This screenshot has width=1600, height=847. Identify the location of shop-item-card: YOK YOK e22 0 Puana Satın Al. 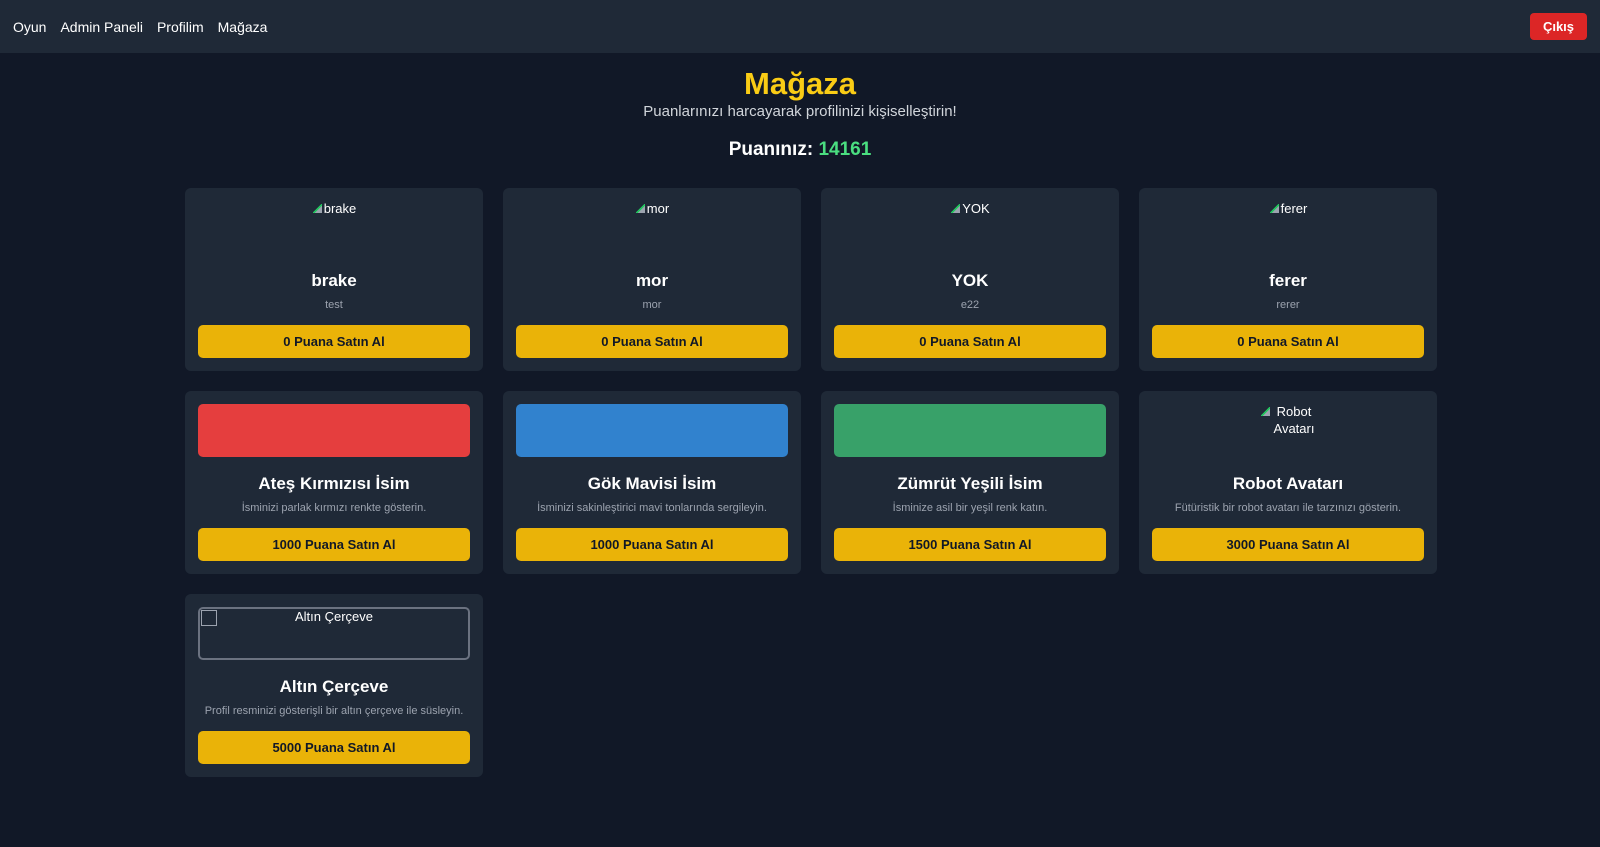
(970, 280).